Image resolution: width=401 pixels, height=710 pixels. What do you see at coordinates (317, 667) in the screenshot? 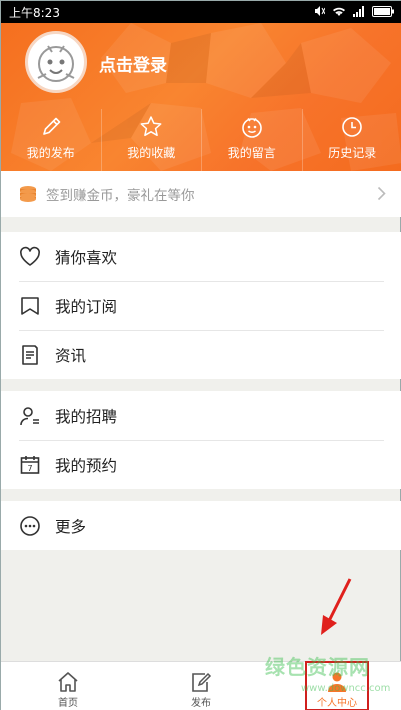
I see `watermark: 绿色资源网` at bounding box center [317, 667].